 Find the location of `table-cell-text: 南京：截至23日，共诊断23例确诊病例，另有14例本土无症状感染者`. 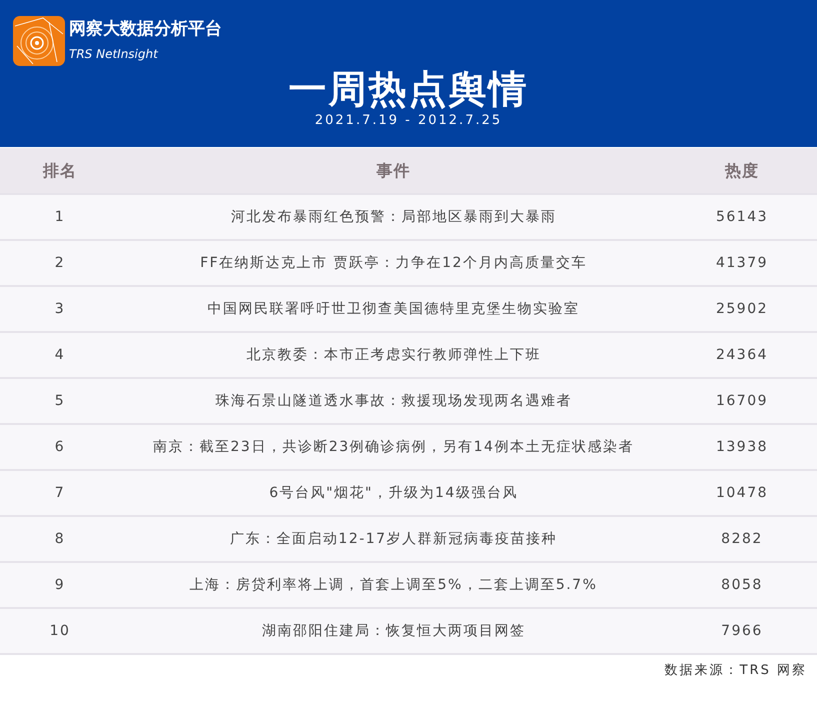

table-cell-text: 南京：截至23日，共诊断23例确诊病例，另有14例本土无症状感染者 is located at coordinates (393, 447).